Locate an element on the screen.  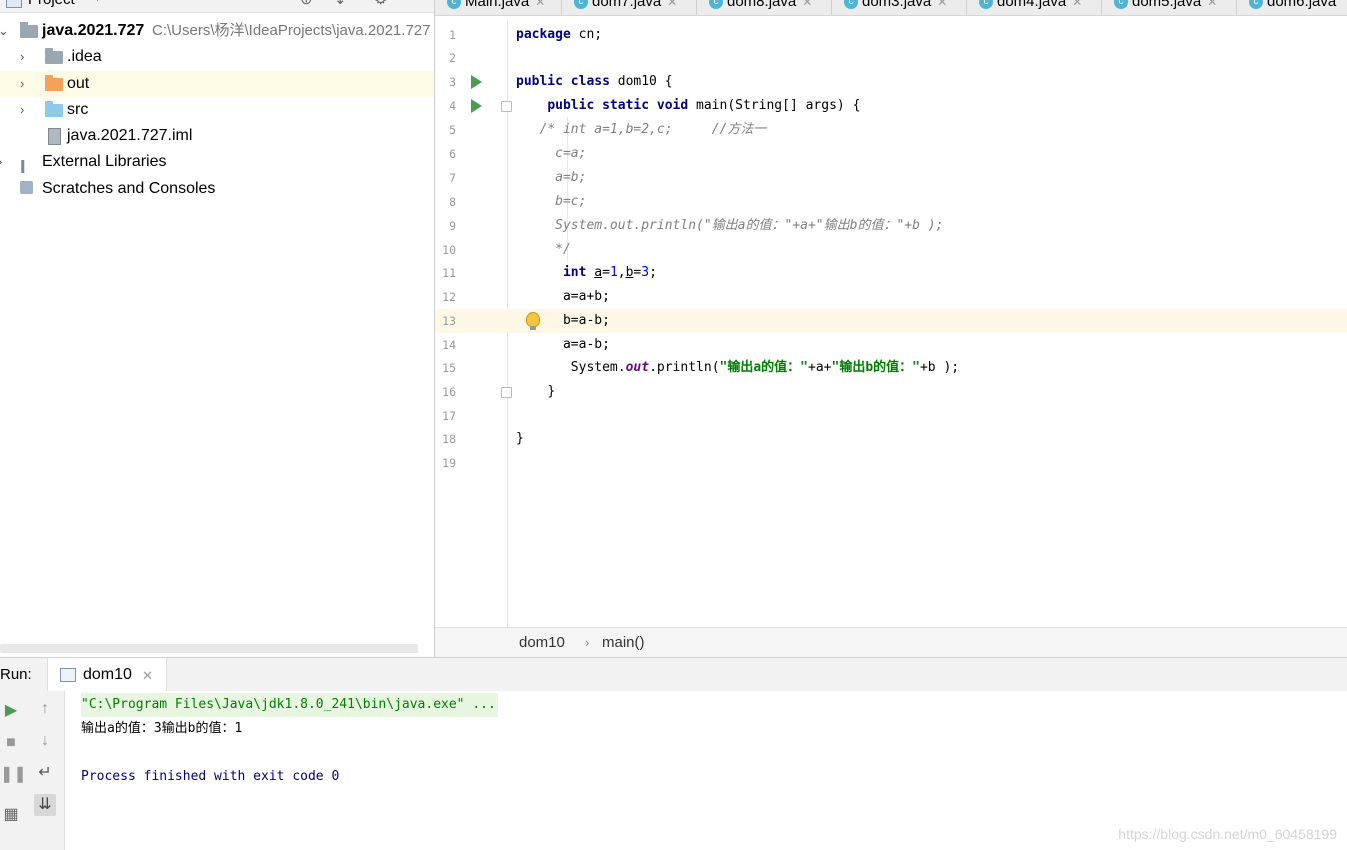
code-line: 19 is located at coordinates (891, 463).